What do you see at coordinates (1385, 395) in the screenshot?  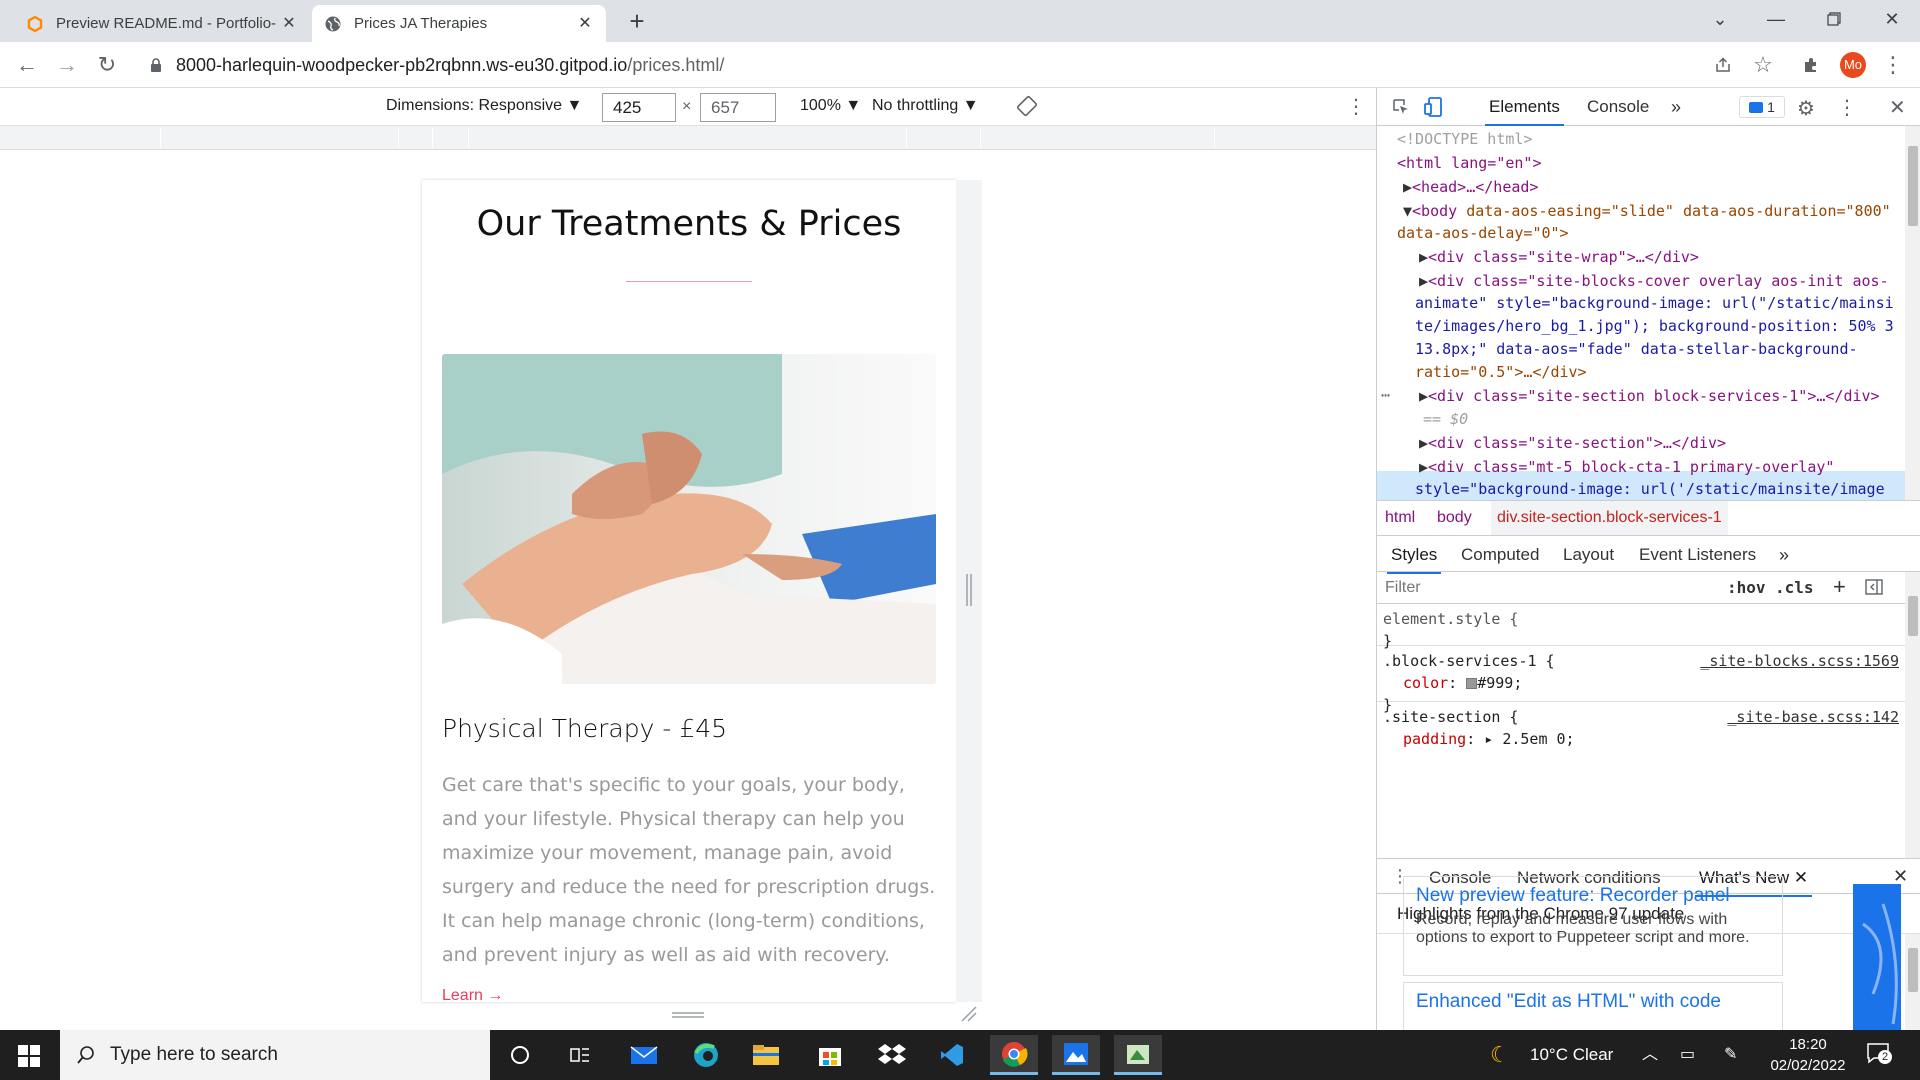 I see `dom-more-icon: ⋯` at bounding box center [1385, 395].